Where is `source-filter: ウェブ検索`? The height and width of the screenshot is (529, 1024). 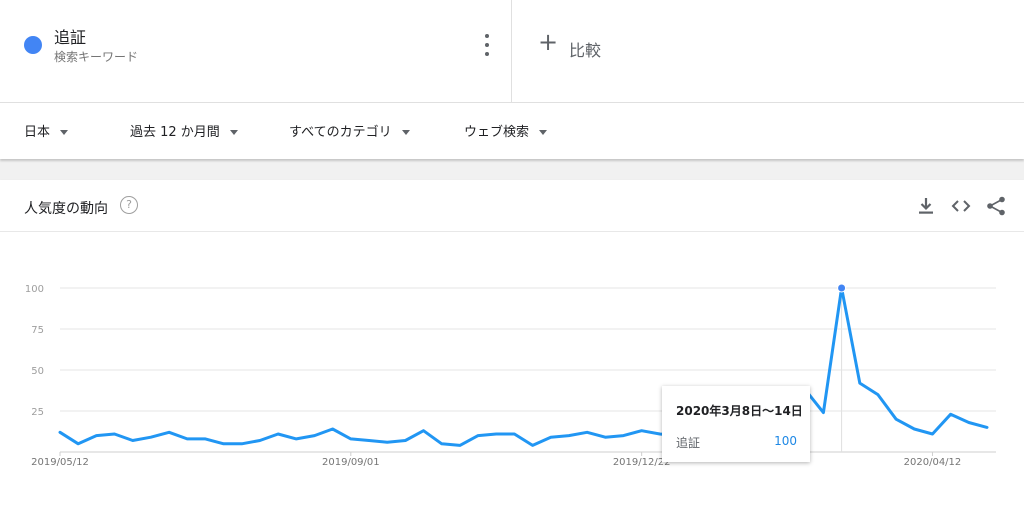 source-filter: ウェブ検索 is located at coordinates (506, 130).